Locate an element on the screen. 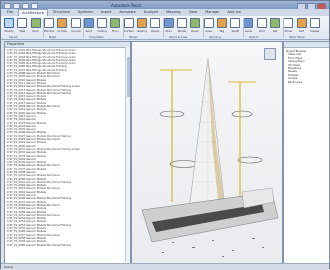 This screenshot has height=270, width=330. level-icon is located at coordinates (248, 23).